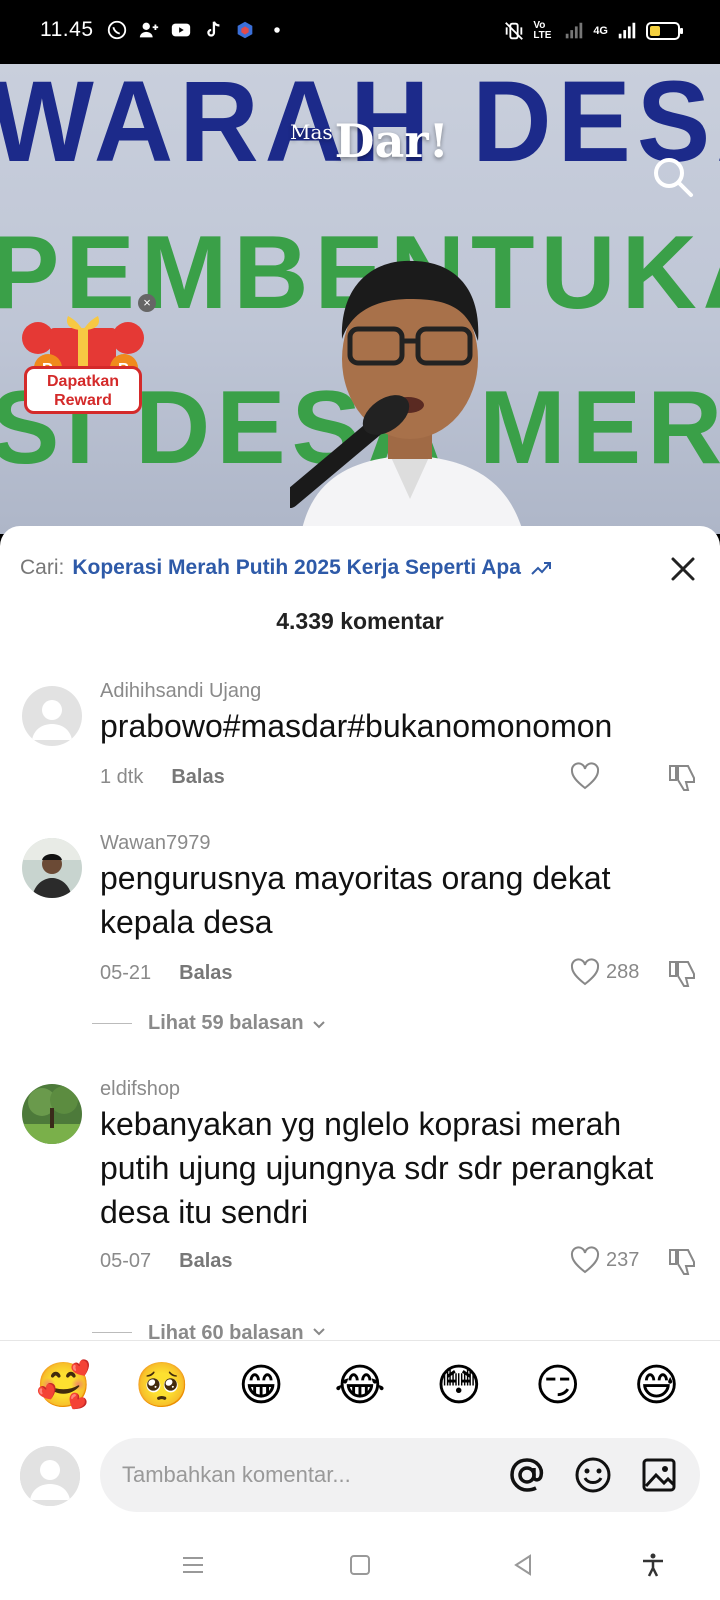 This screenshot has width=720, height=1600. I want to click on search-icon, so click(673, 177).